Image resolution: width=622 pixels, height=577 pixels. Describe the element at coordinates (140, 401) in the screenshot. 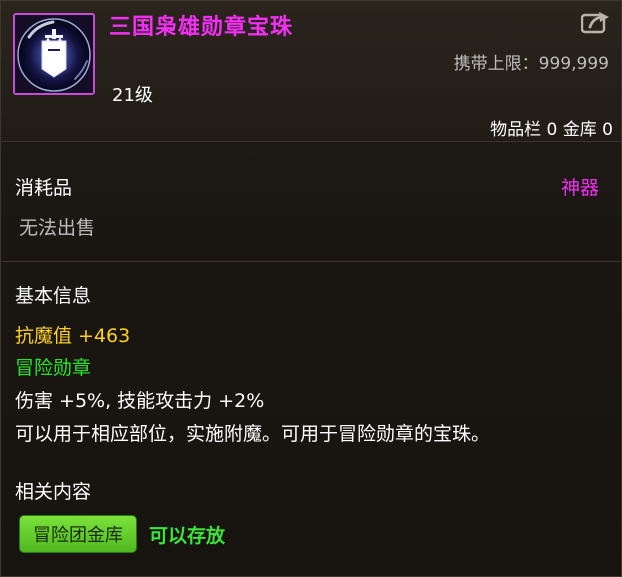

I see `effect-stat: 伤害 +5%, 技能攻击力 +2%` at that location.